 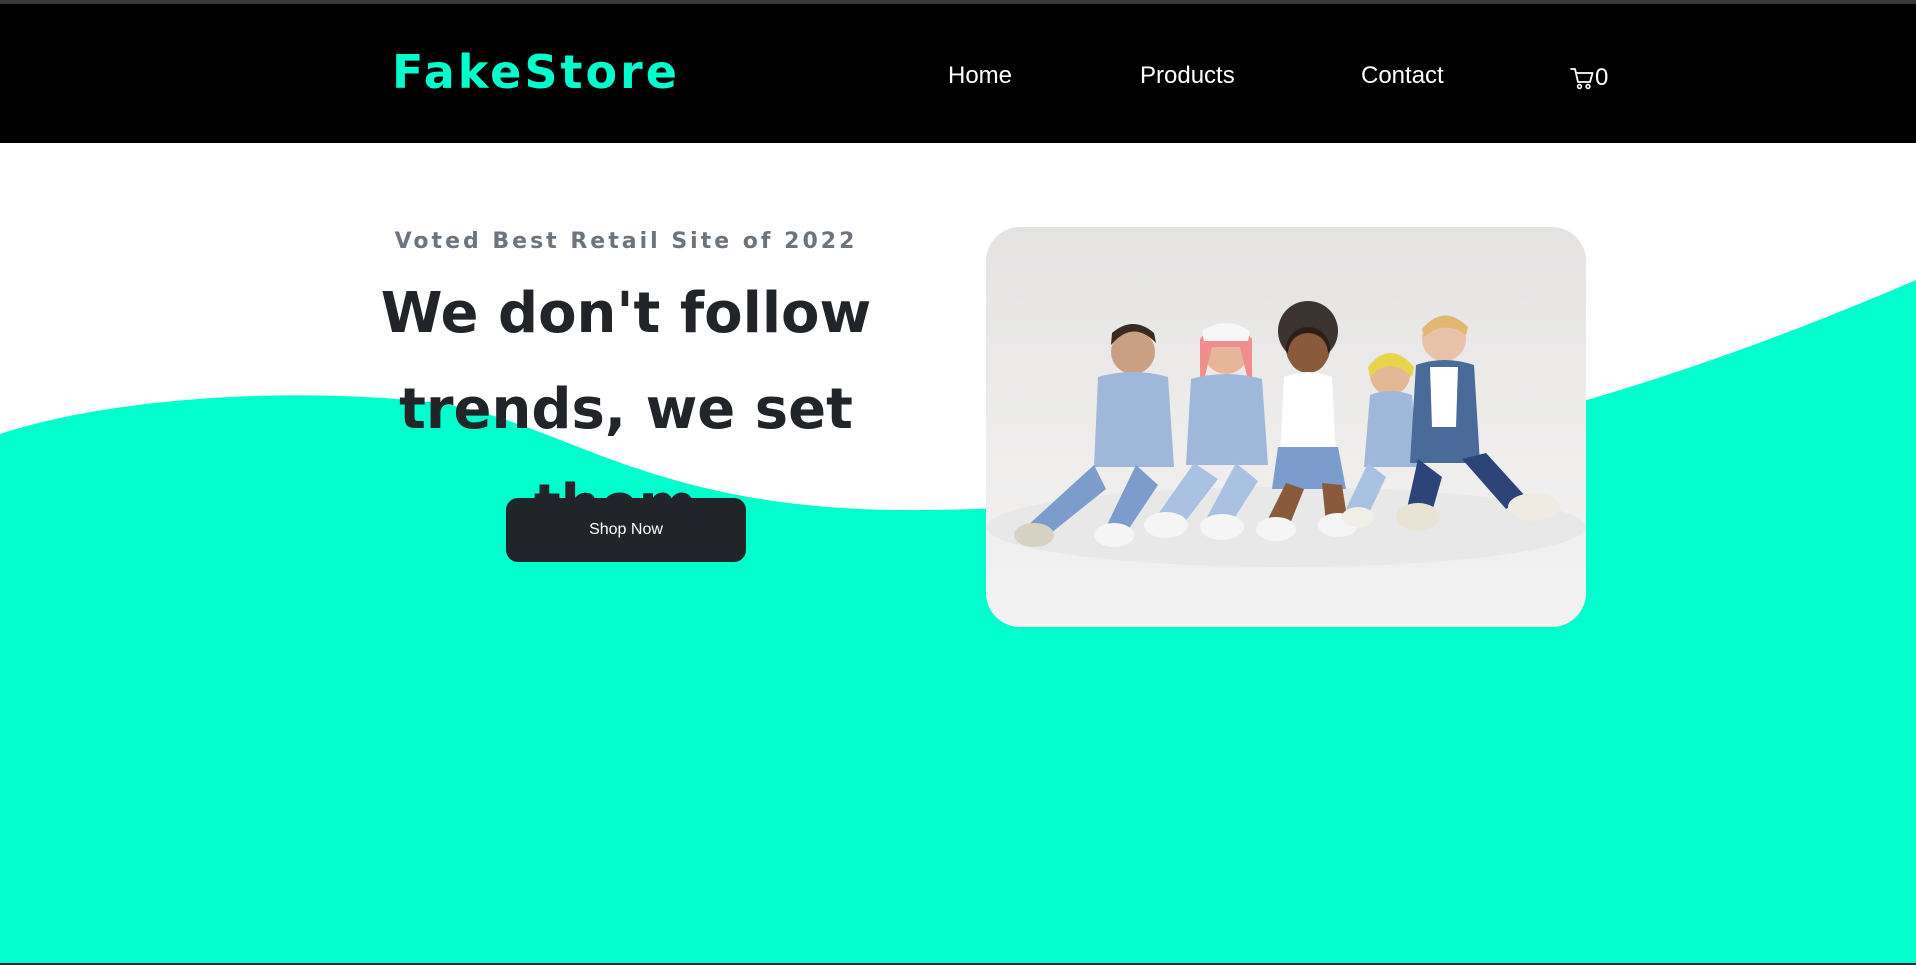 I want to click on cart-count: 0, so click(x=1602, y=77).